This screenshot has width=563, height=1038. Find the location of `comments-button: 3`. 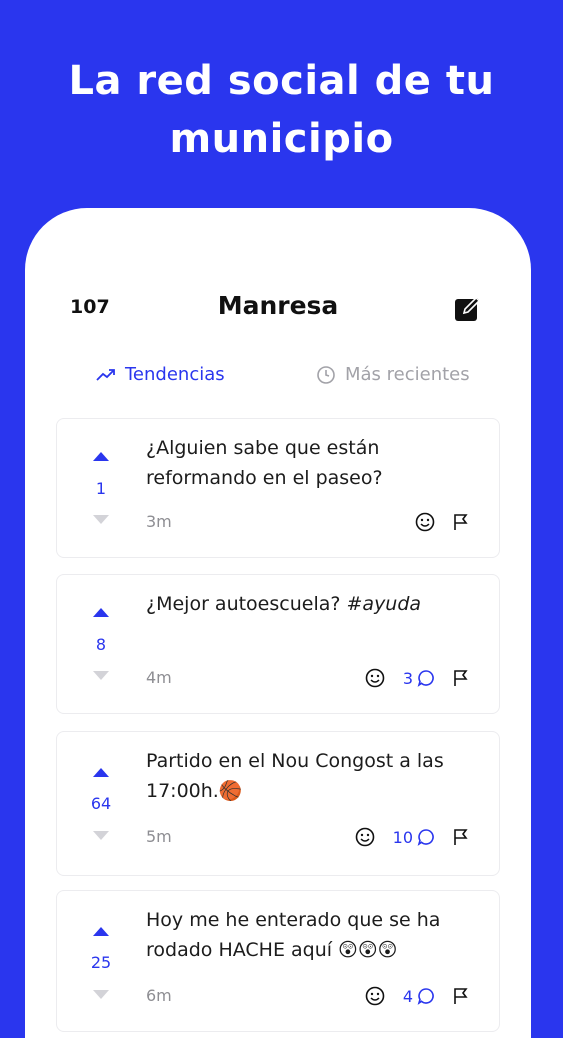

comments-button: 3 is located at coordinates (419, 678).